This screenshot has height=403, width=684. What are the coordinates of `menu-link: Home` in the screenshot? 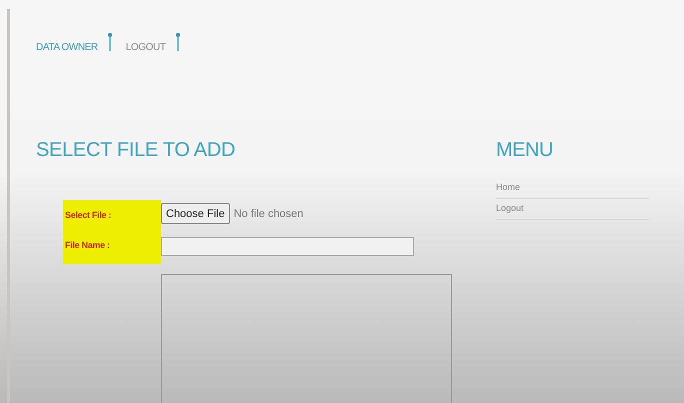 It's located at (572, 188).